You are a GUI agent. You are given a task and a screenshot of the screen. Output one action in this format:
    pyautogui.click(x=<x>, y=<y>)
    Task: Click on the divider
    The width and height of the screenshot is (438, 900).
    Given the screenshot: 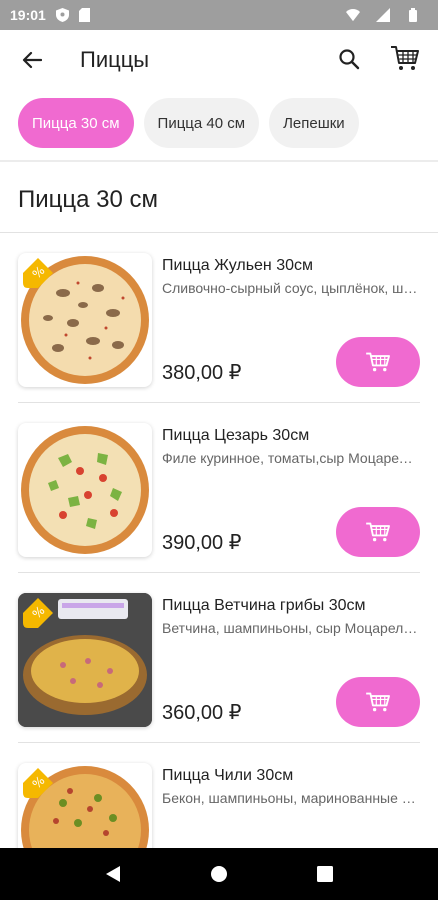 What is the action you would take?
    pyautogui.click(x=219, y=161)
    